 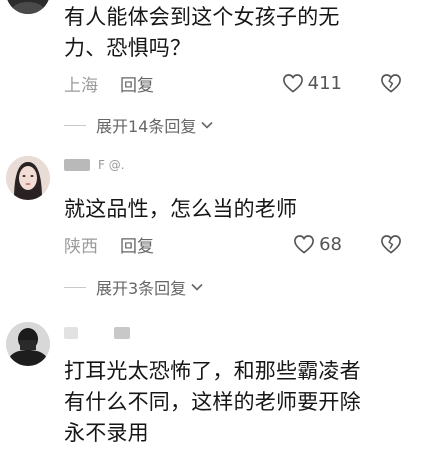 What do you see at coordinates (212, 402) in the screenshot?
I see `comment-text: 打耳光太恐怖了，和那些霸凌者 有什么不同，这样的老师要开除 永不录用` at bounding box center [212, 402].